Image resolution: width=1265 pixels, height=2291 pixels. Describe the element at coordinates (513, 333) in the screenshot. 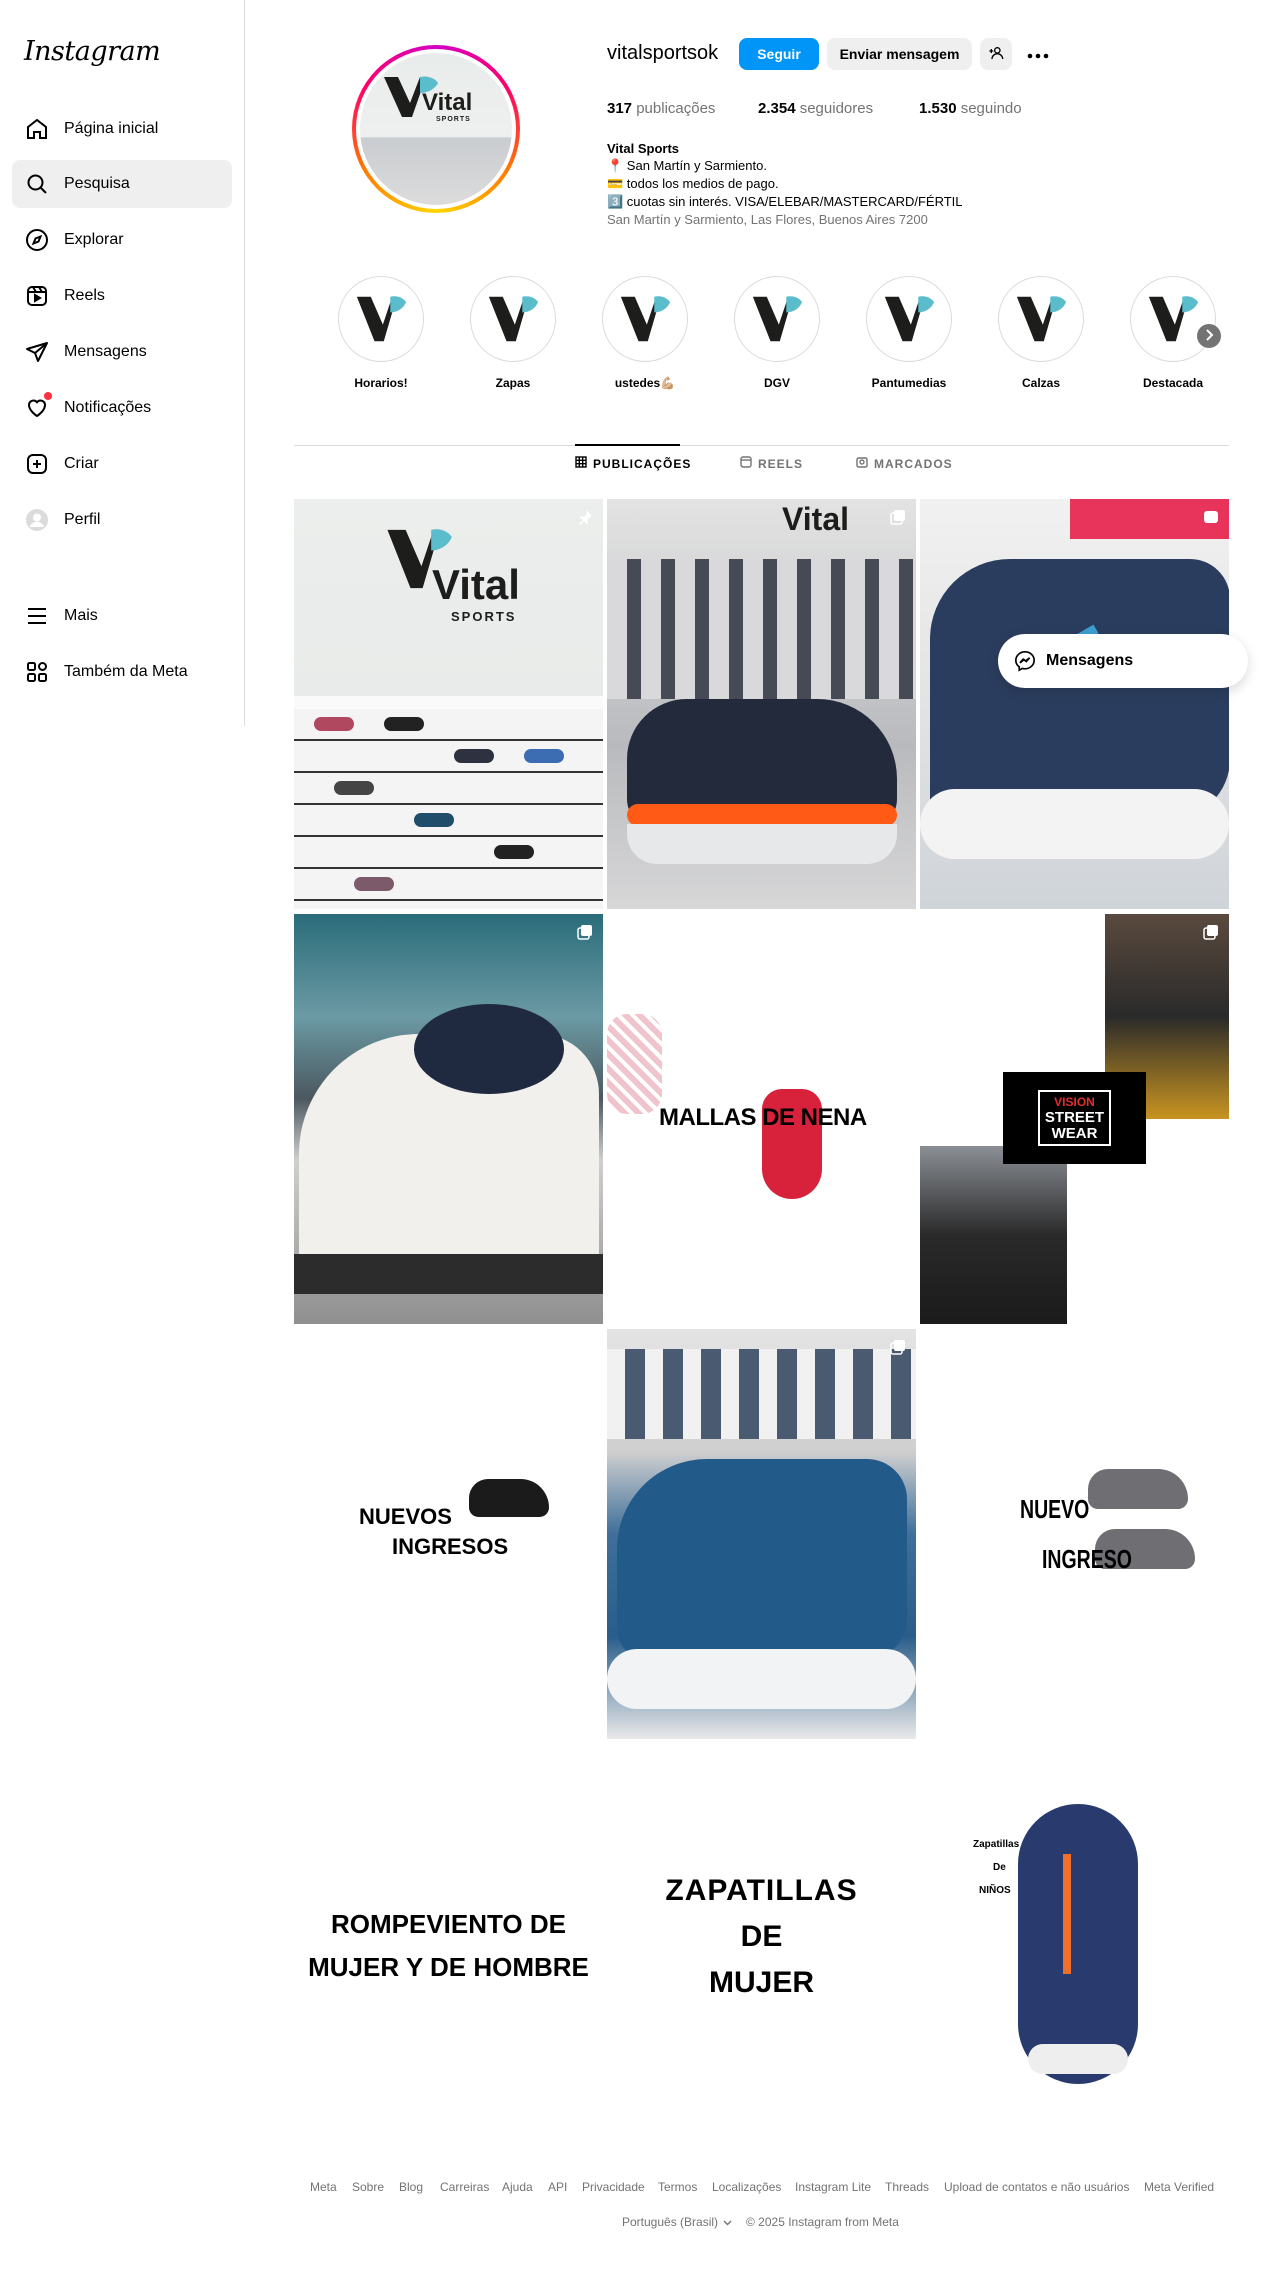

I see `highlight-item: Zapas` at that location.